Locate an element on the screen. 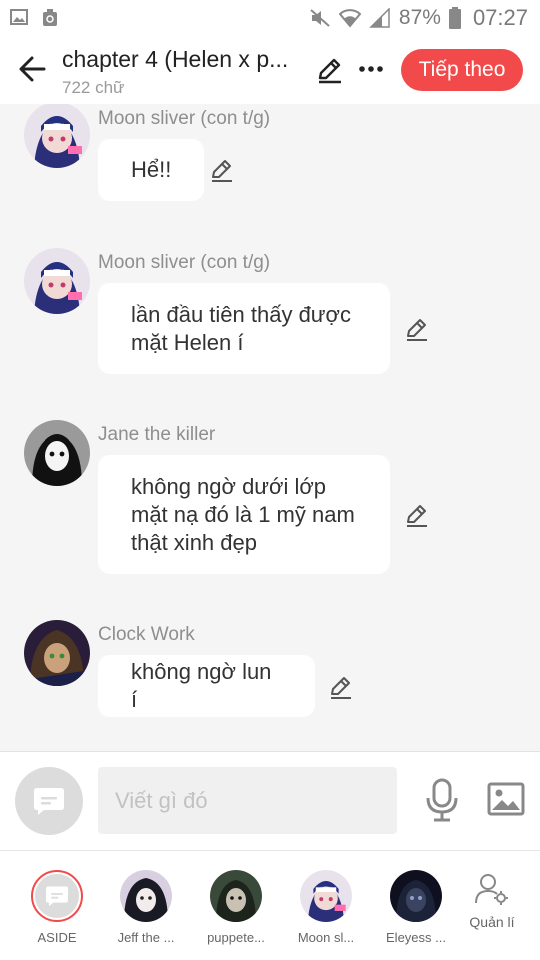 The image size is (540, 960). sender-name: Clock Work is located at coordinates (146, 634).